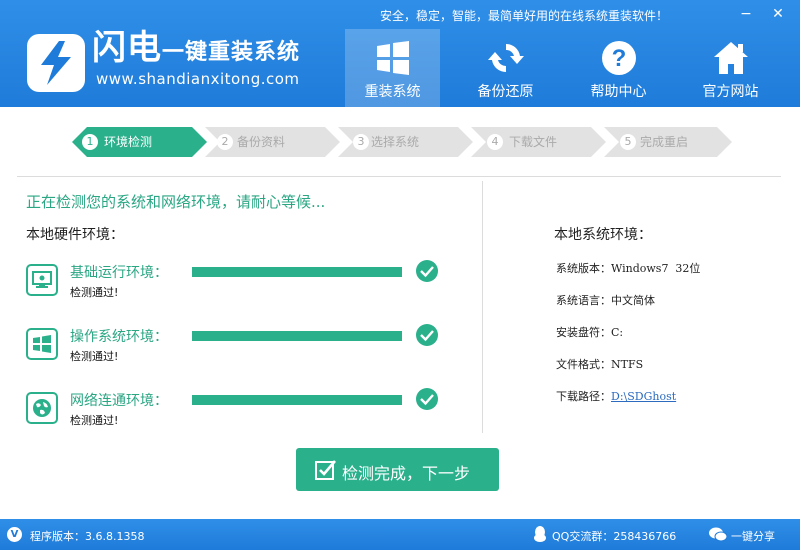 The image size is (800, 550). What do you see at coordinates (718, 534) in the screenshot?
I see `wechat-icon` at bounding box center [718, 534].